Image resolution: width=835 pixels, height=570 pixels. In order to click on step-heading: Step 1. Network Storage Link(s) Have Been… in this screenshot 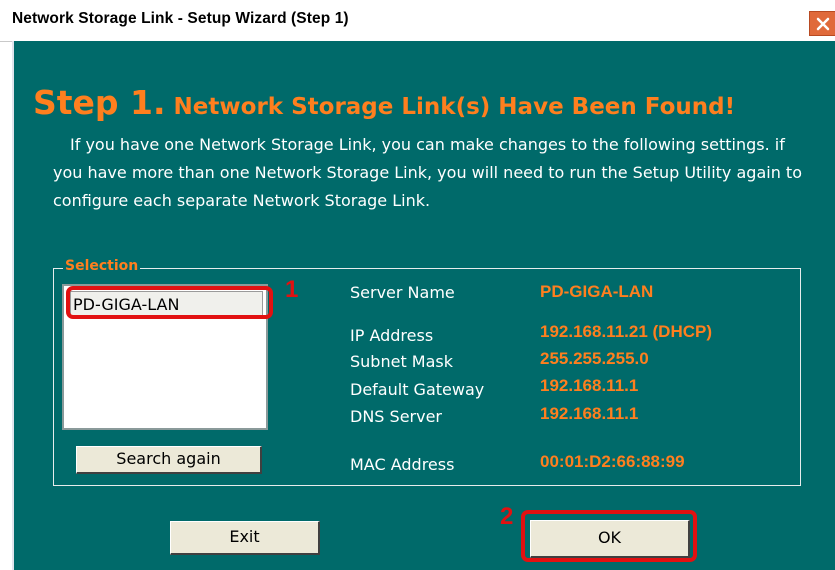, I will do `click(384, 102)`.